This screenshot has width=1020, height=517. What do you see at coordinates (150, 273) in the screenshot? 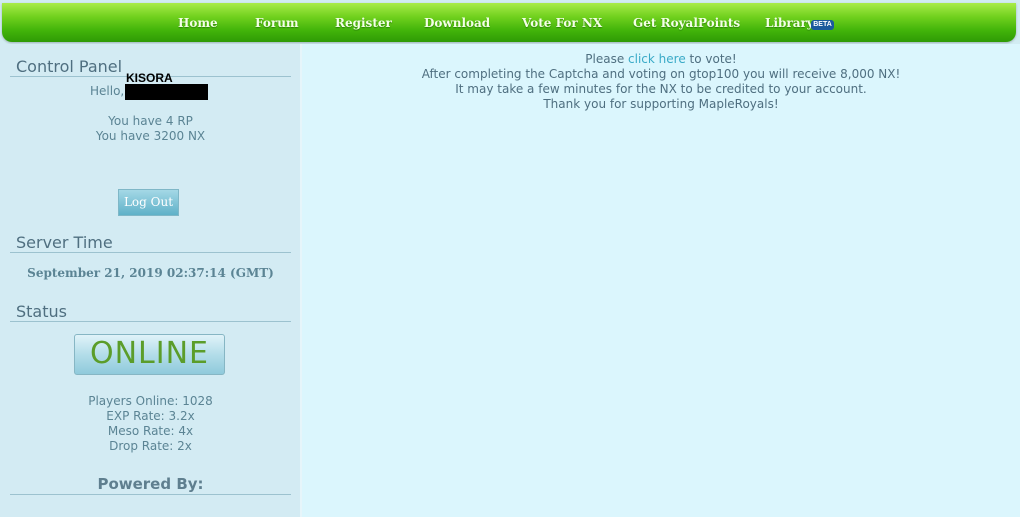
I see `server-time-value: September 21, 2019 02:37:14 (GMT)` at bounding box center [150, 273].